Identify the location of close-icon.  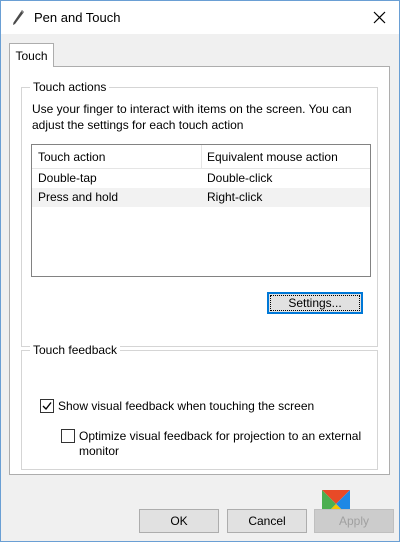
(379, 17).